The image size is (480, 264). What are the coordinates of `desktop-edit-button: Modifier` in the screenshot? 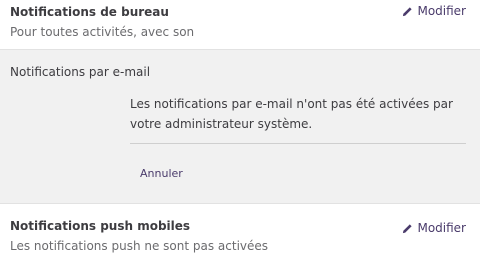 It's located at (434, 11).